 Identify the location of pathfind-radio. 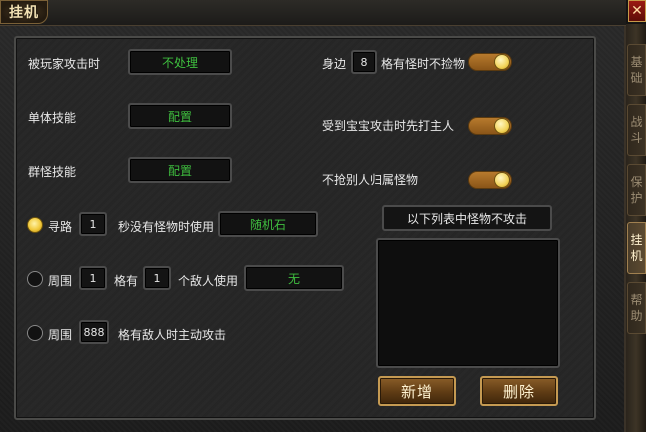
(35, 225).